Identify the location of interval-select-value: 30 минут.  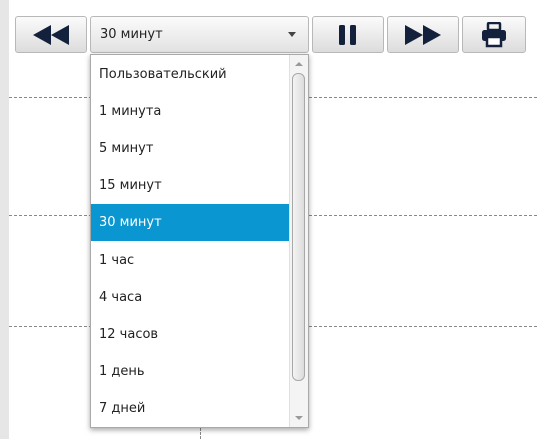
(131, 34).